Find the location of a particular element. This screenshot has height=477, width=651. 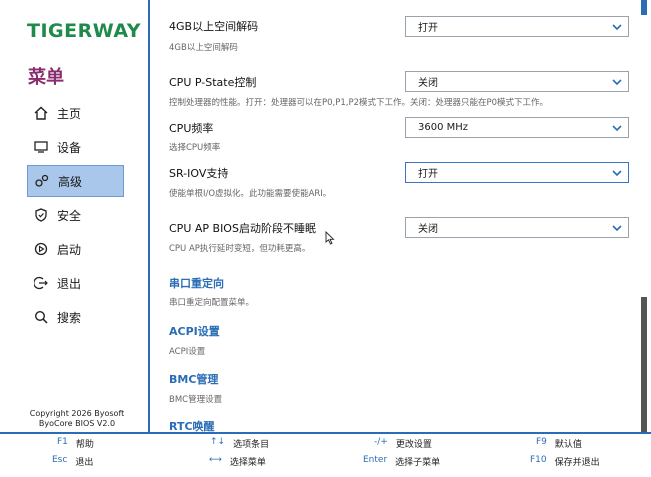

key-label: ↑↓ is located at coordinates (218, 442).